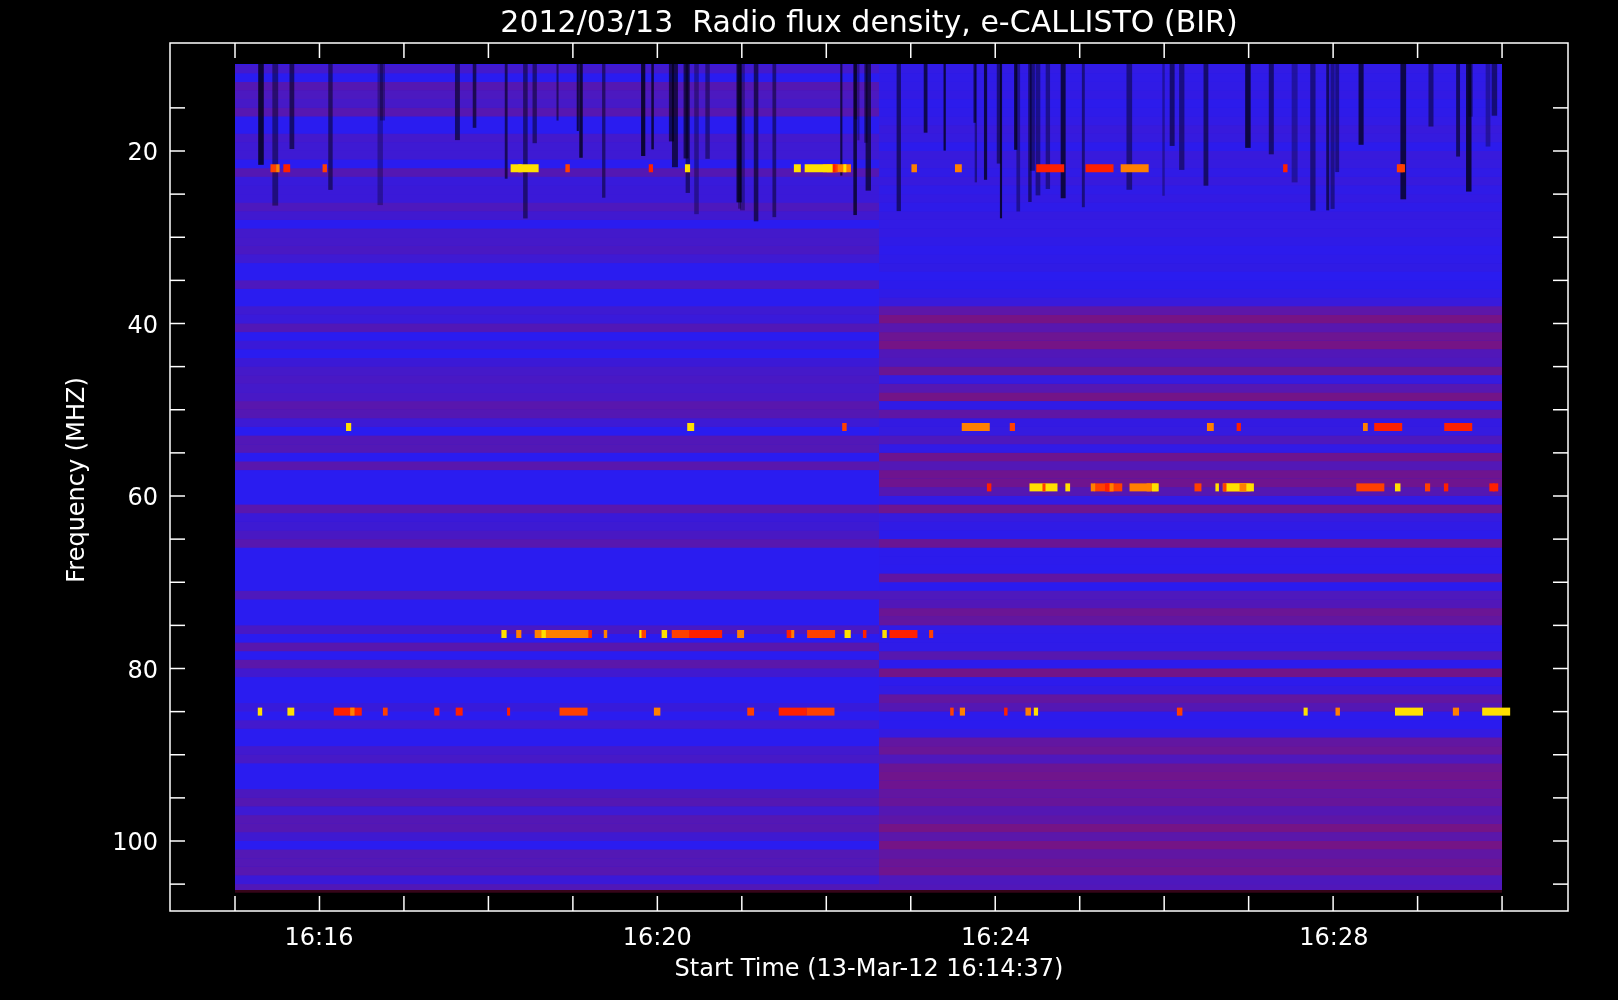 This screenshot has height=1000, width=1618. What do you see at coordinates (319, 937) in the screenshot?
I see `tick-label: 16:16` at bounding box center [319, 937].